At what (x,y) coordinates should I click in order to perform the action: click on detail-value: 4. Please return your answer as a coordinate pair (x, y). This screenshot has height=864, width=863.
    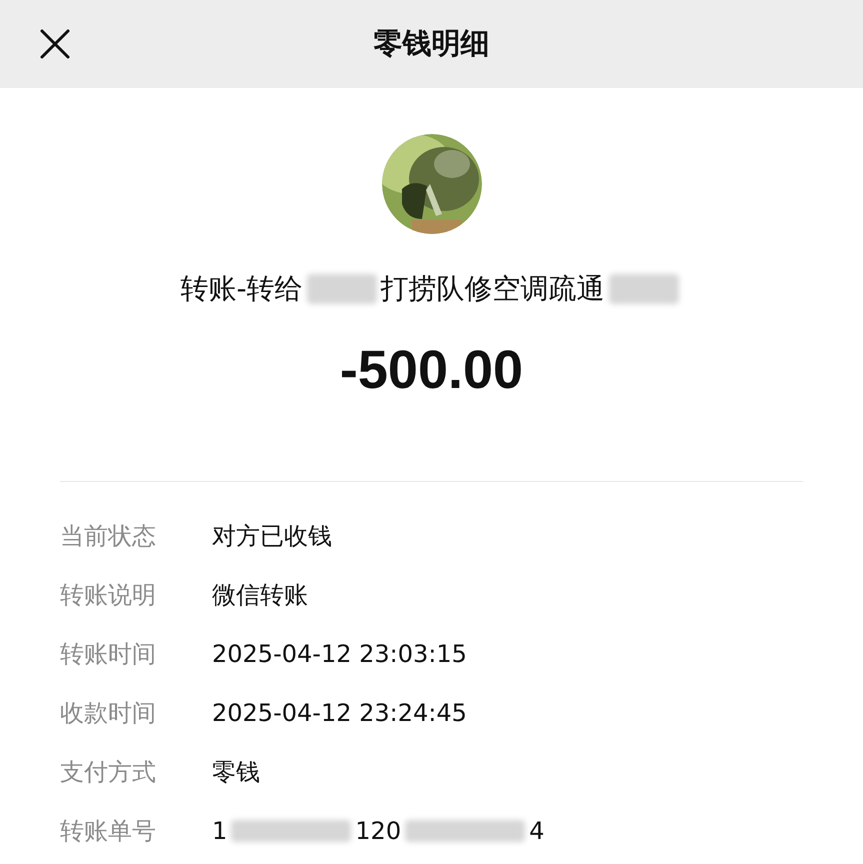
    Looking at the image, I should click on (536, 831).